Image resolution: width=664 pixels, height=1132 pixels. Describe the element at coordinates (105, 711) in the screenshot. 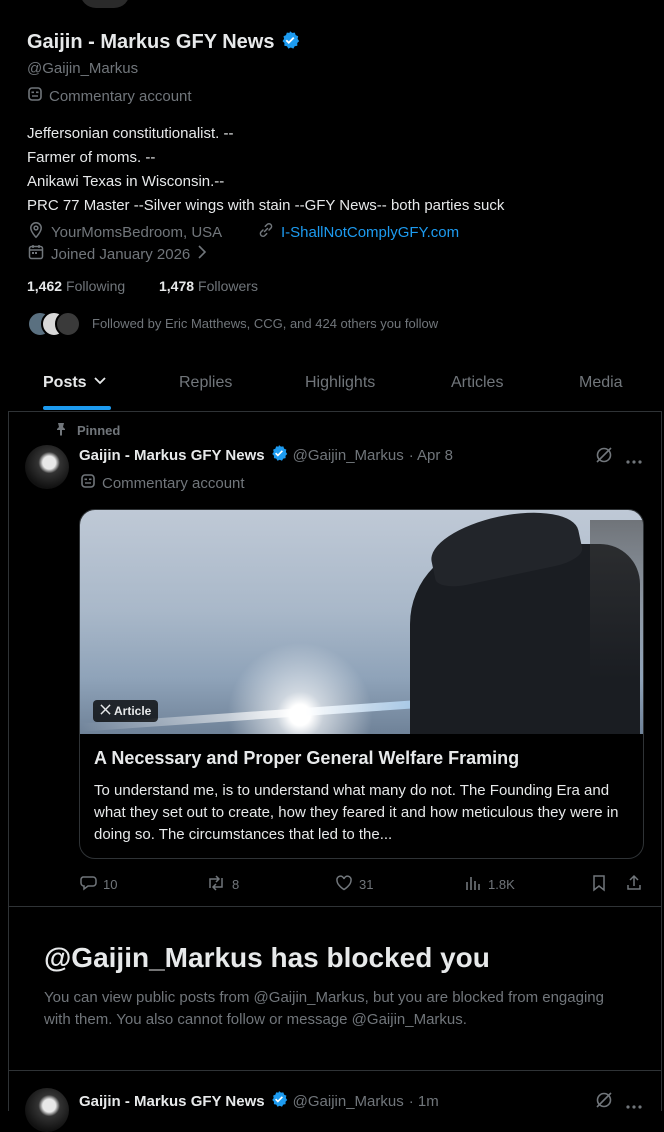

I see `x-logo-icon` at that location.